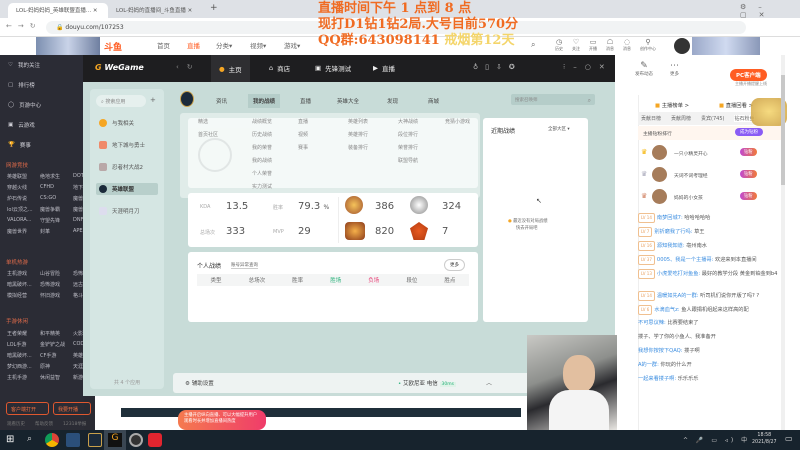 Image resolution: width=800 pixels, height=450 pixels. Describe the element at coordinates (666, 310) in the screenshot. I see `chat-username: 水滴血气z:` at that location.